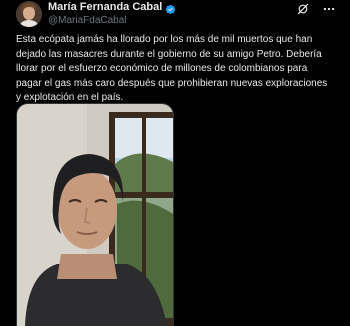 This screenshot has height=326, width=350. I want to click on verified-badge-icon, so click(170, 8).